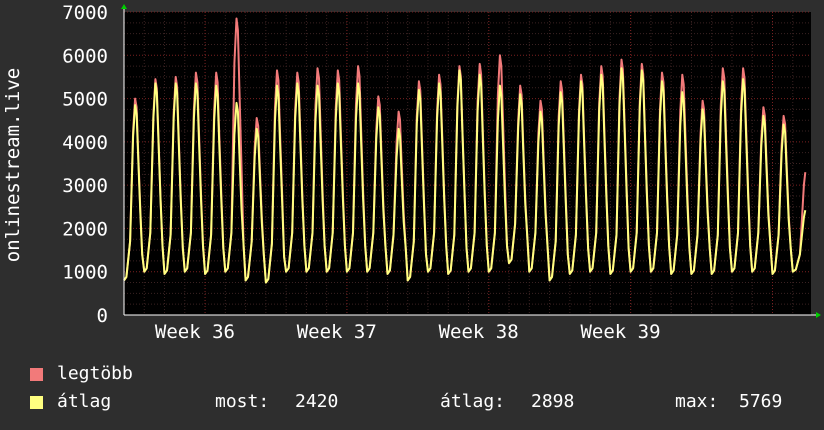 The height and width of the screenshot is (430, 824). What do you see at coordinates (761, 401) in the screenshot?
I see `stat-max-value: 5769` at bounding box center [761, 401].